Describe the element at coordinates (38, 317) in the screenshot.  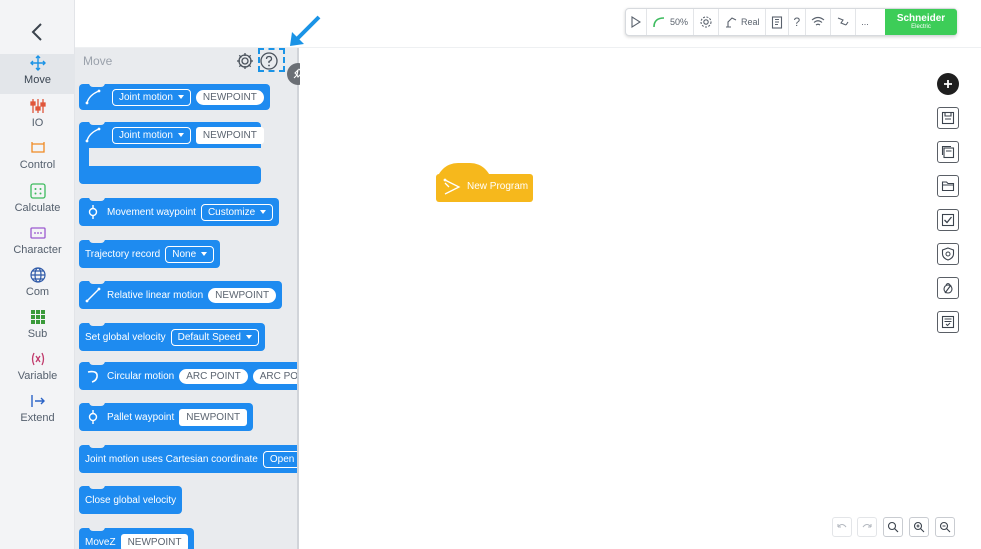
I see `grid-icon` at that location.